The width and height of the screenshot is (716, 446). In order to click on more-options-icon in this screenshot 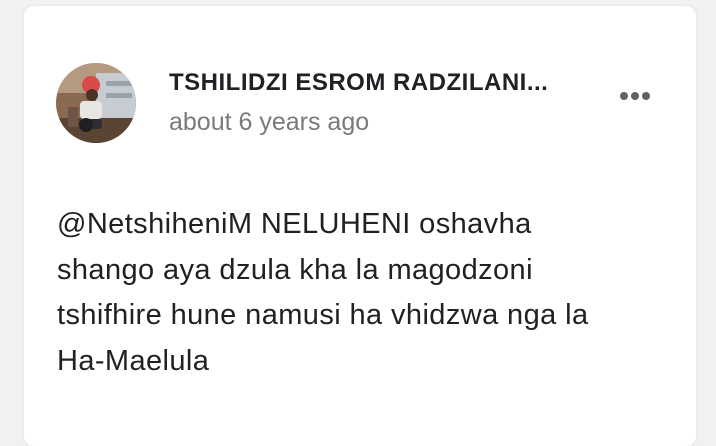, I will do `click(635, 96)`.